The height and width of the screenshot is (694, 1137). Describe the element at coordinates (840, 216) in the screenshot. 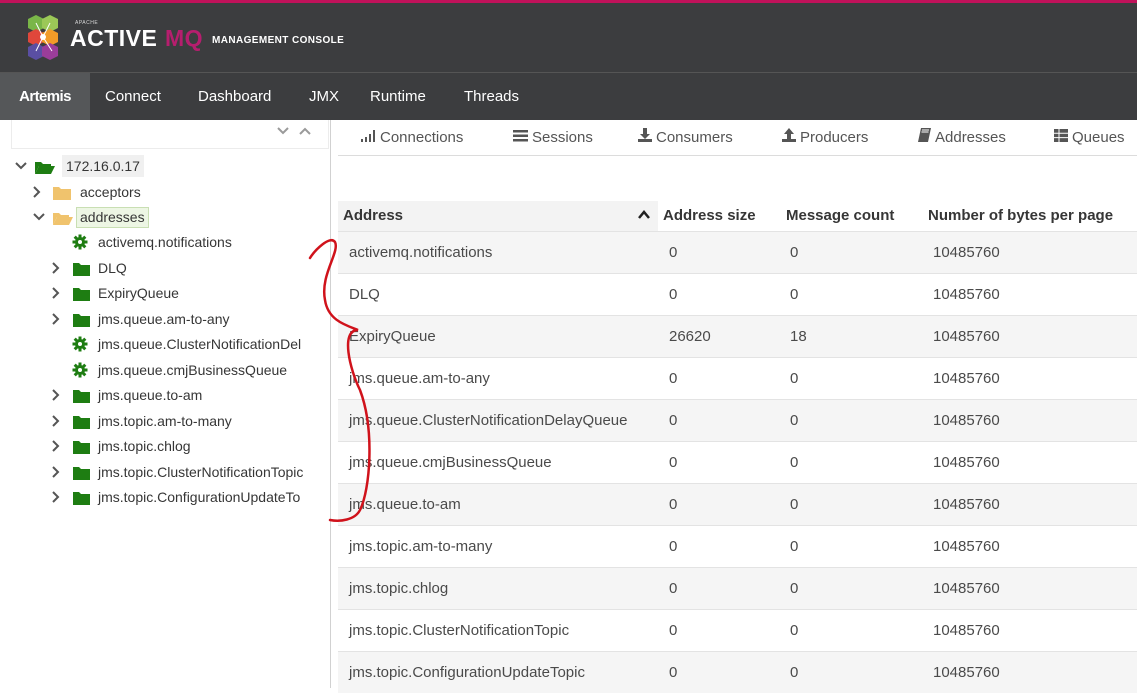

I see `column-header-message-count: Message count` at that location.